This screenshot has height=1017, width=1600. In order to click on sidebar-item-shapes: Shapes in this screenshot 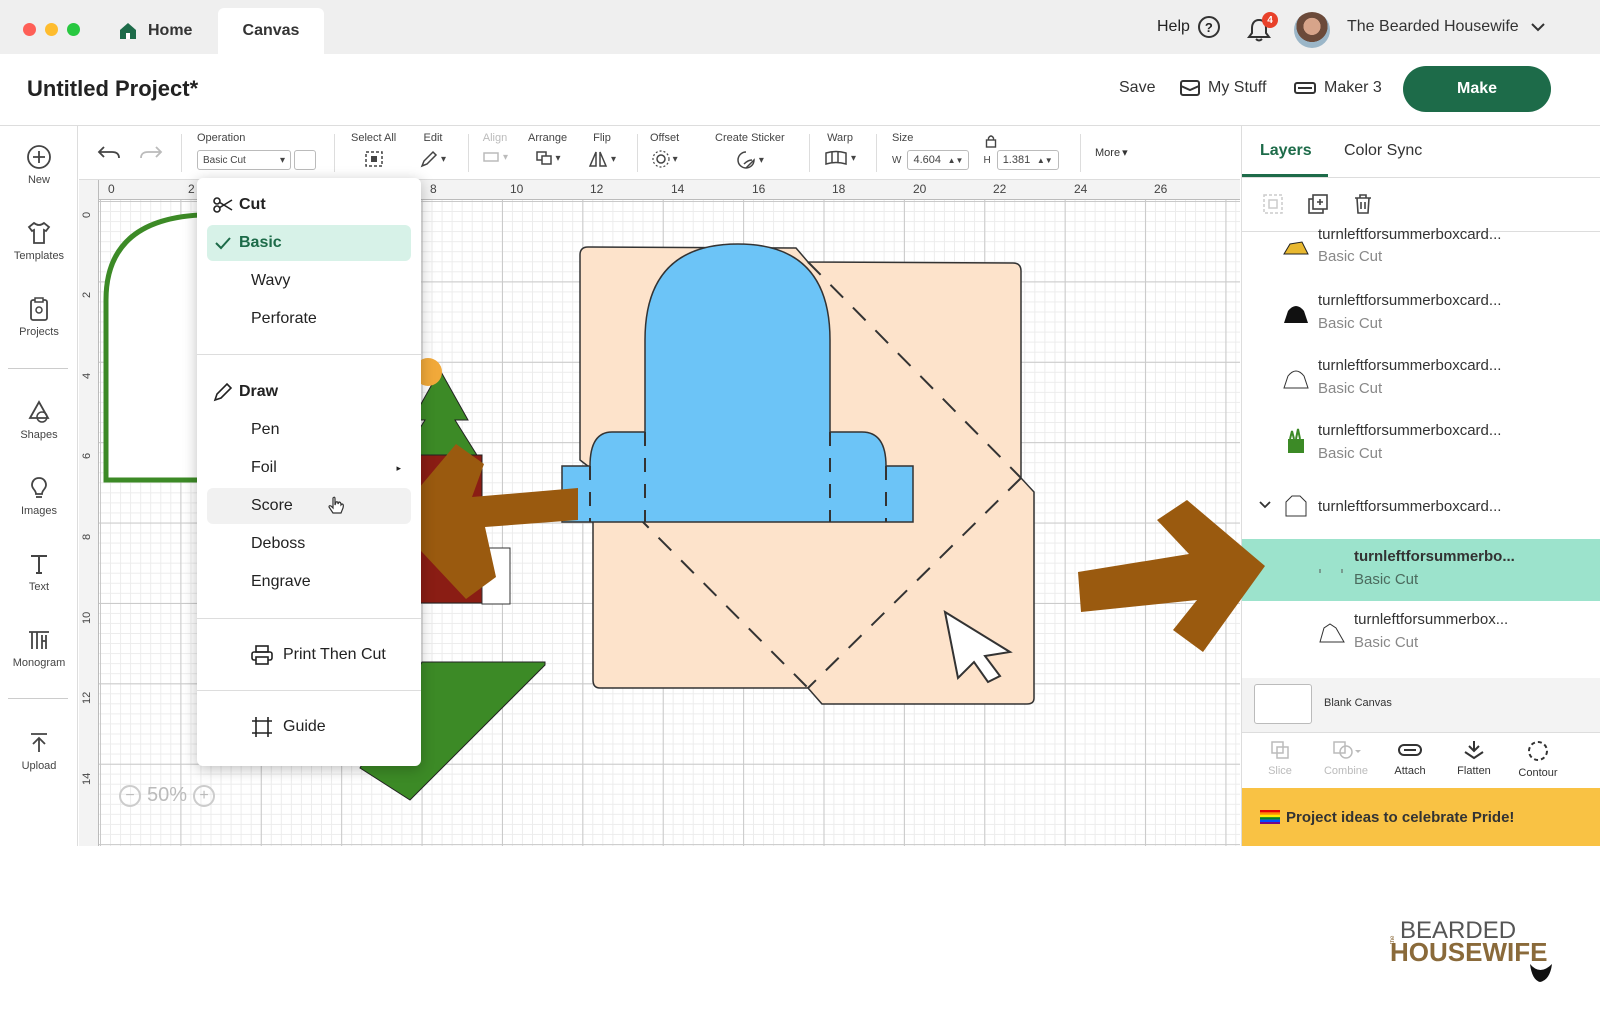, I will do `click(39, 420)`.